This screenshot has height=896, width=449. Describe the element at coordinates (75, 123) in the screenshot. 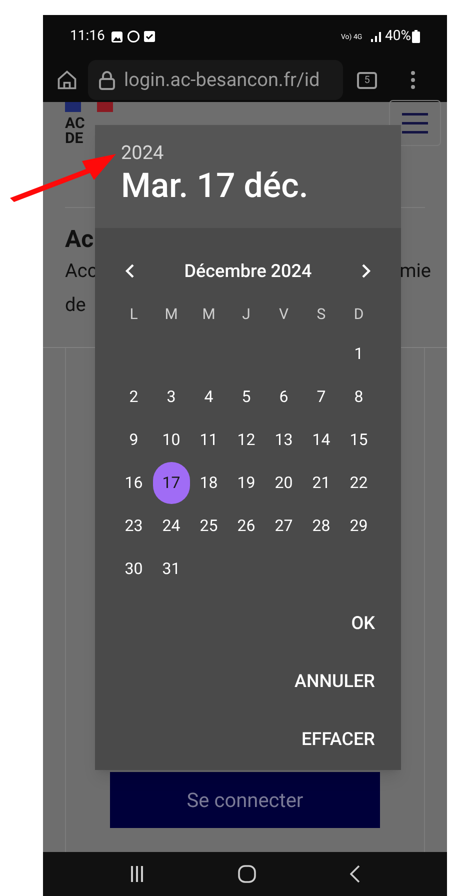

I see `logo-text: AC` at that location.